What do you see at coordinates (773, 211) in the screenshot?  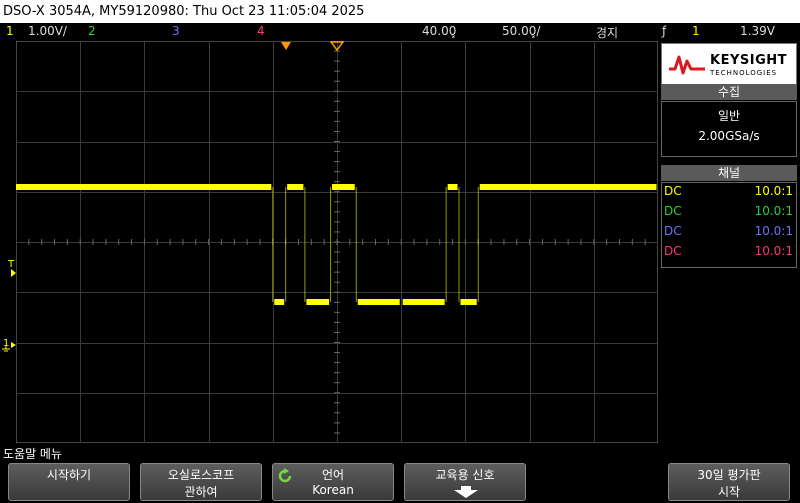 I see `ch2-probe: 10.0:1` at bounding box center [773, 211].